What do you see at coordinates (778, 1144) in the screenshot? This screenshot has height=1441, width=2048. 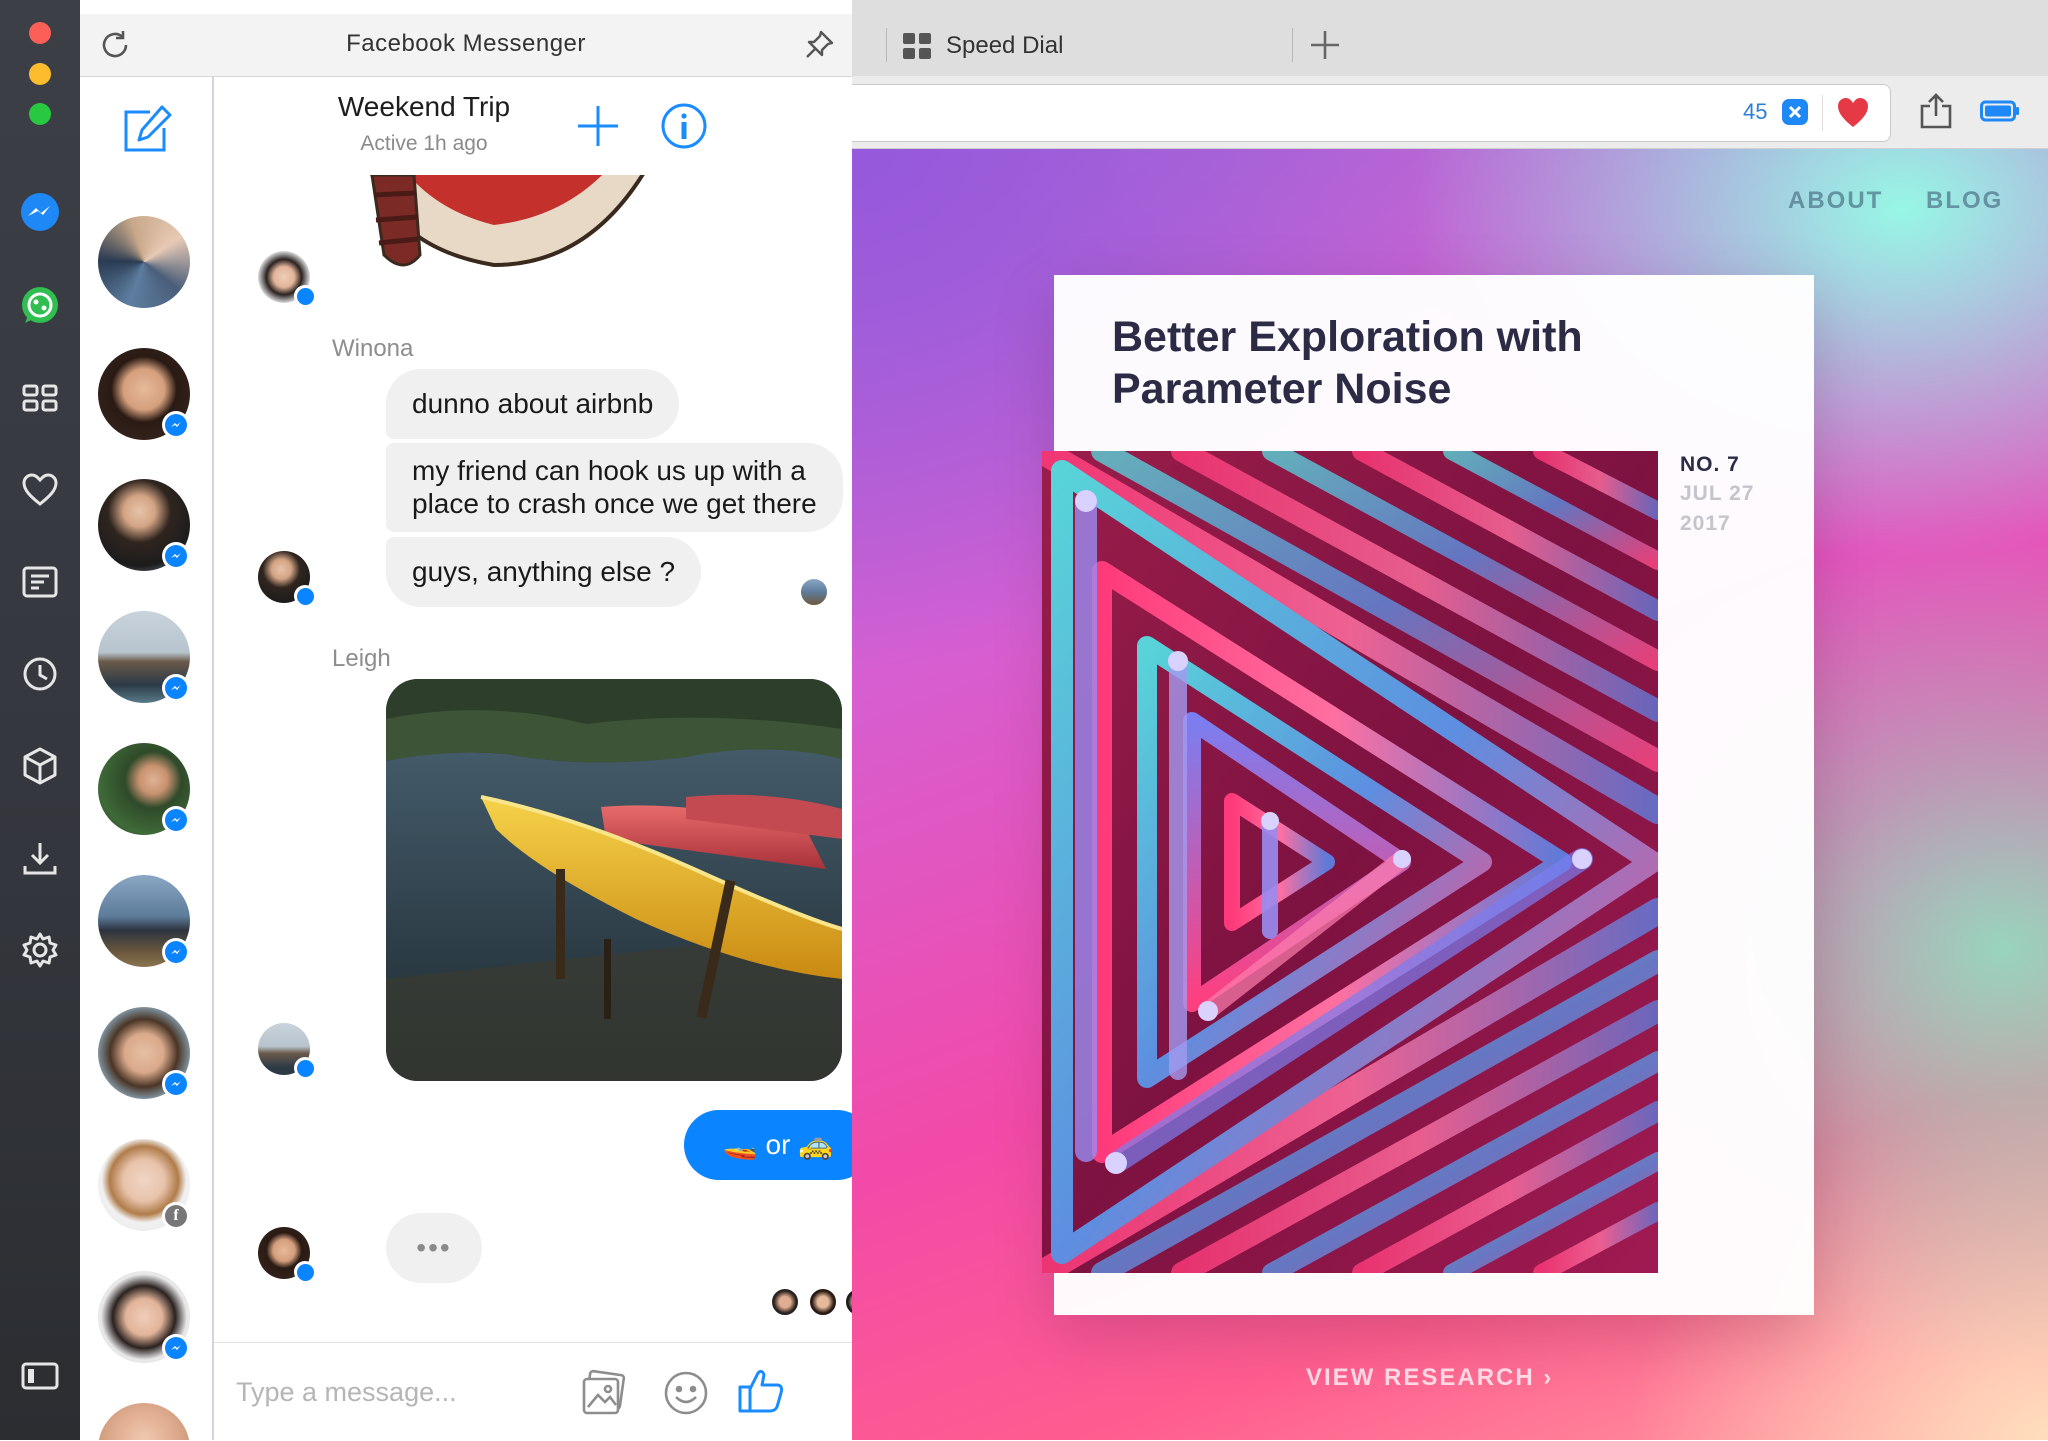 I see `sent-message-text: 🚤 or 🚕` at bounding box center [778, 1144].